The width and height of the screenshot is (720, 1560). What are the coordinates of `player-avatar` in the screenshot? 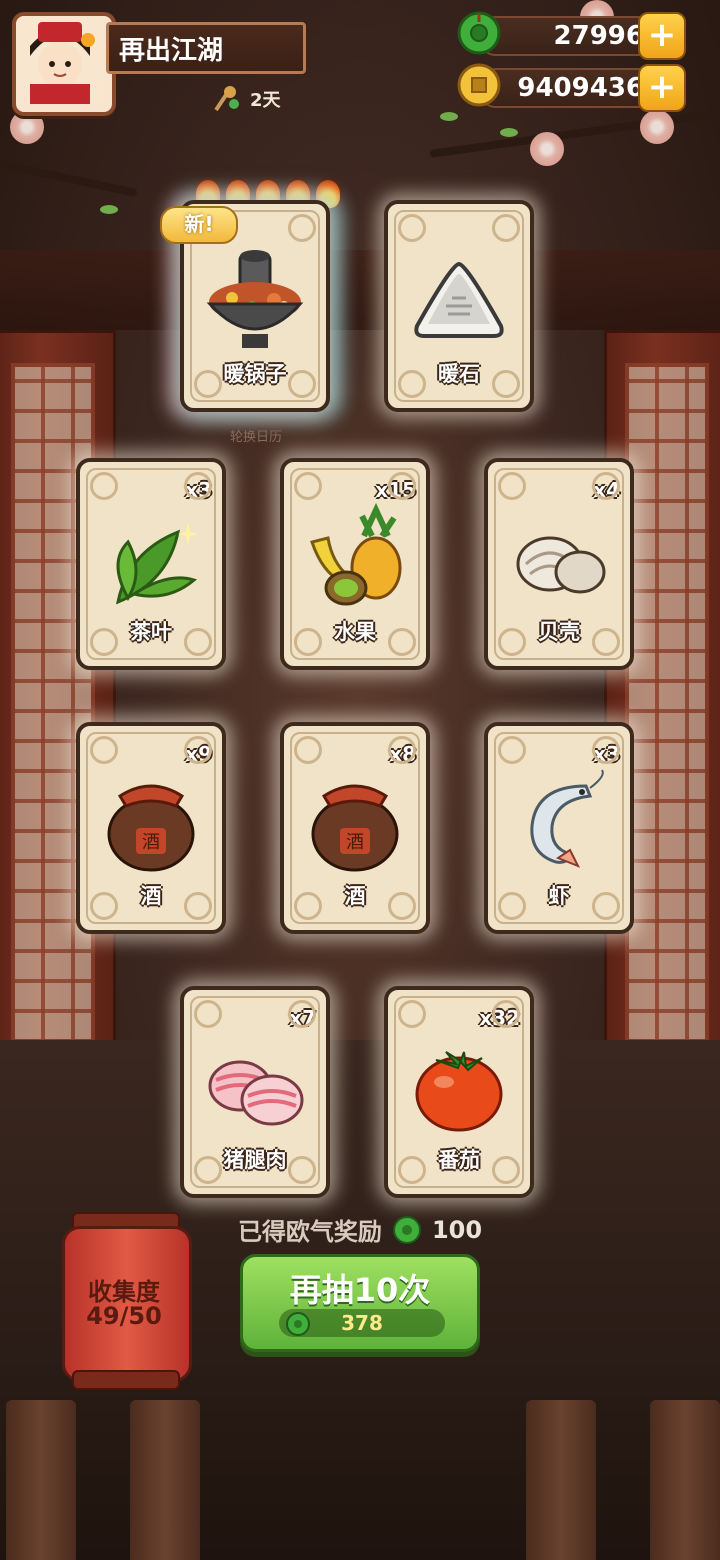 It's located at (64, 64).